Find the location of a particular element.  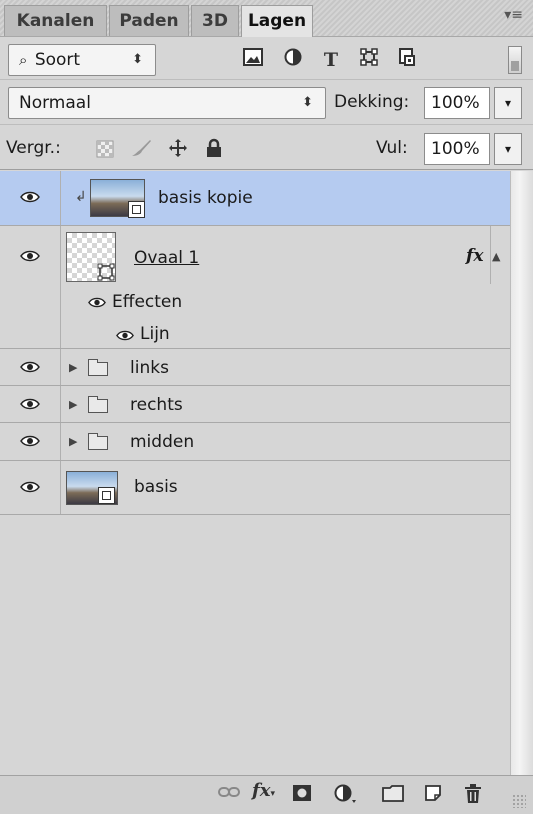

layer-name: basis kopie is located at coordinates (205, 198).